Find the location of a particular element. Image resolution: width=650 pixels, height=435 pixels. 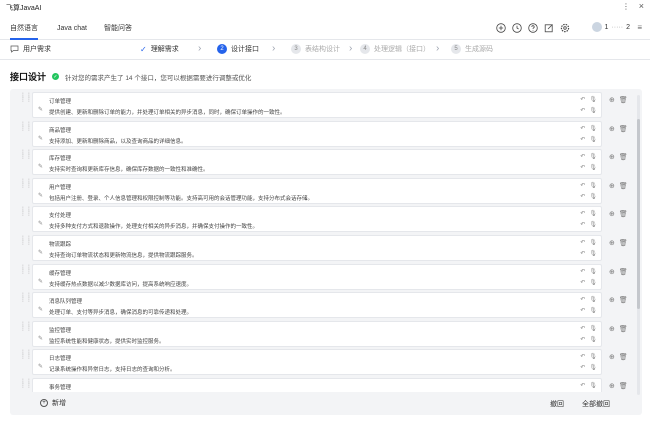

interface-card: 监控管理 ✎ 监控系统性能和健康状态，提供实时监控服务。 ↶ 🎙 ↶ 🎙 is located at coordinates (317, 333).